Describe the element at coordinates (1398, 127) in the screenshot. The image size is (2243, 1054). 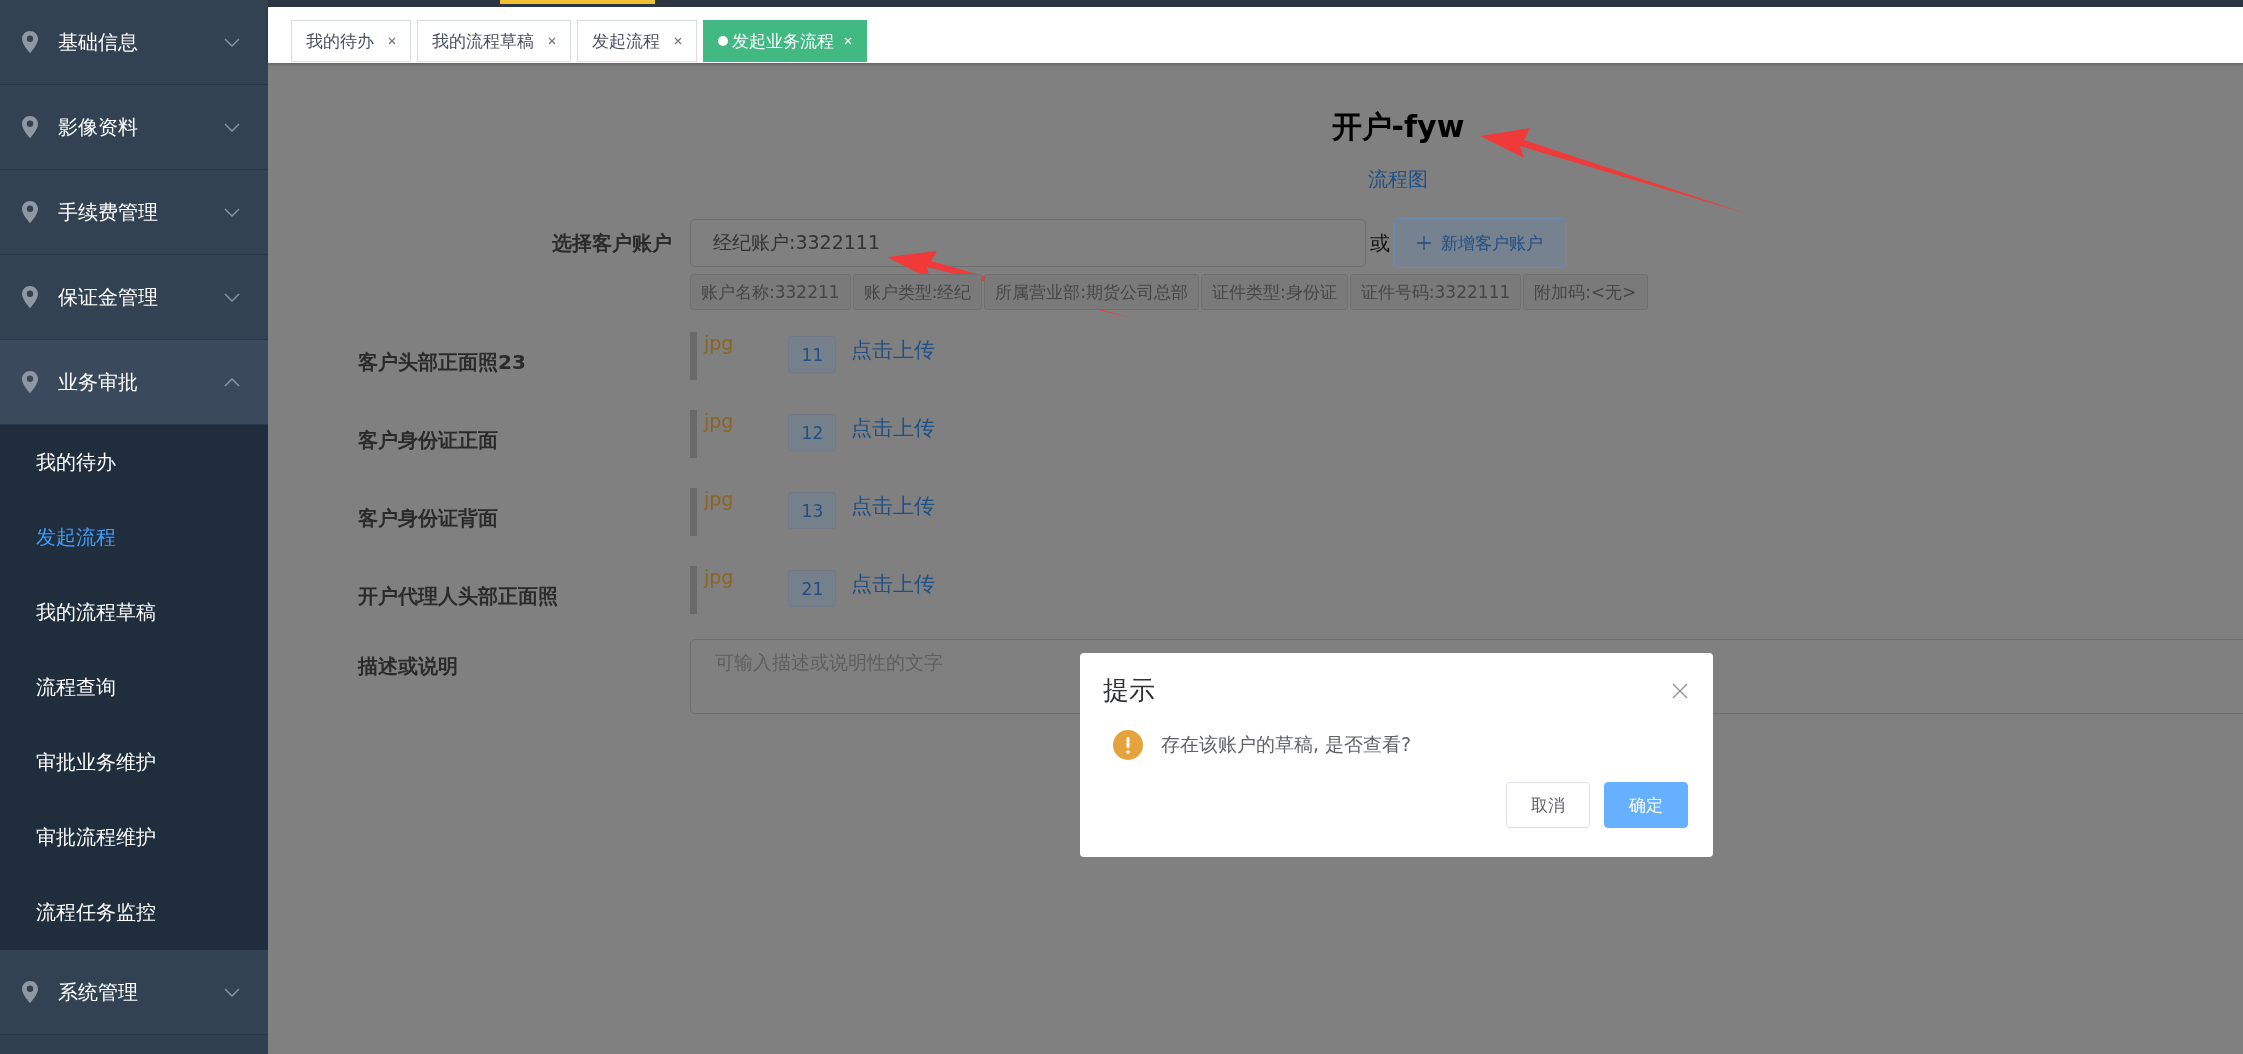
I see `page-title: 开户-fyw` at that location.